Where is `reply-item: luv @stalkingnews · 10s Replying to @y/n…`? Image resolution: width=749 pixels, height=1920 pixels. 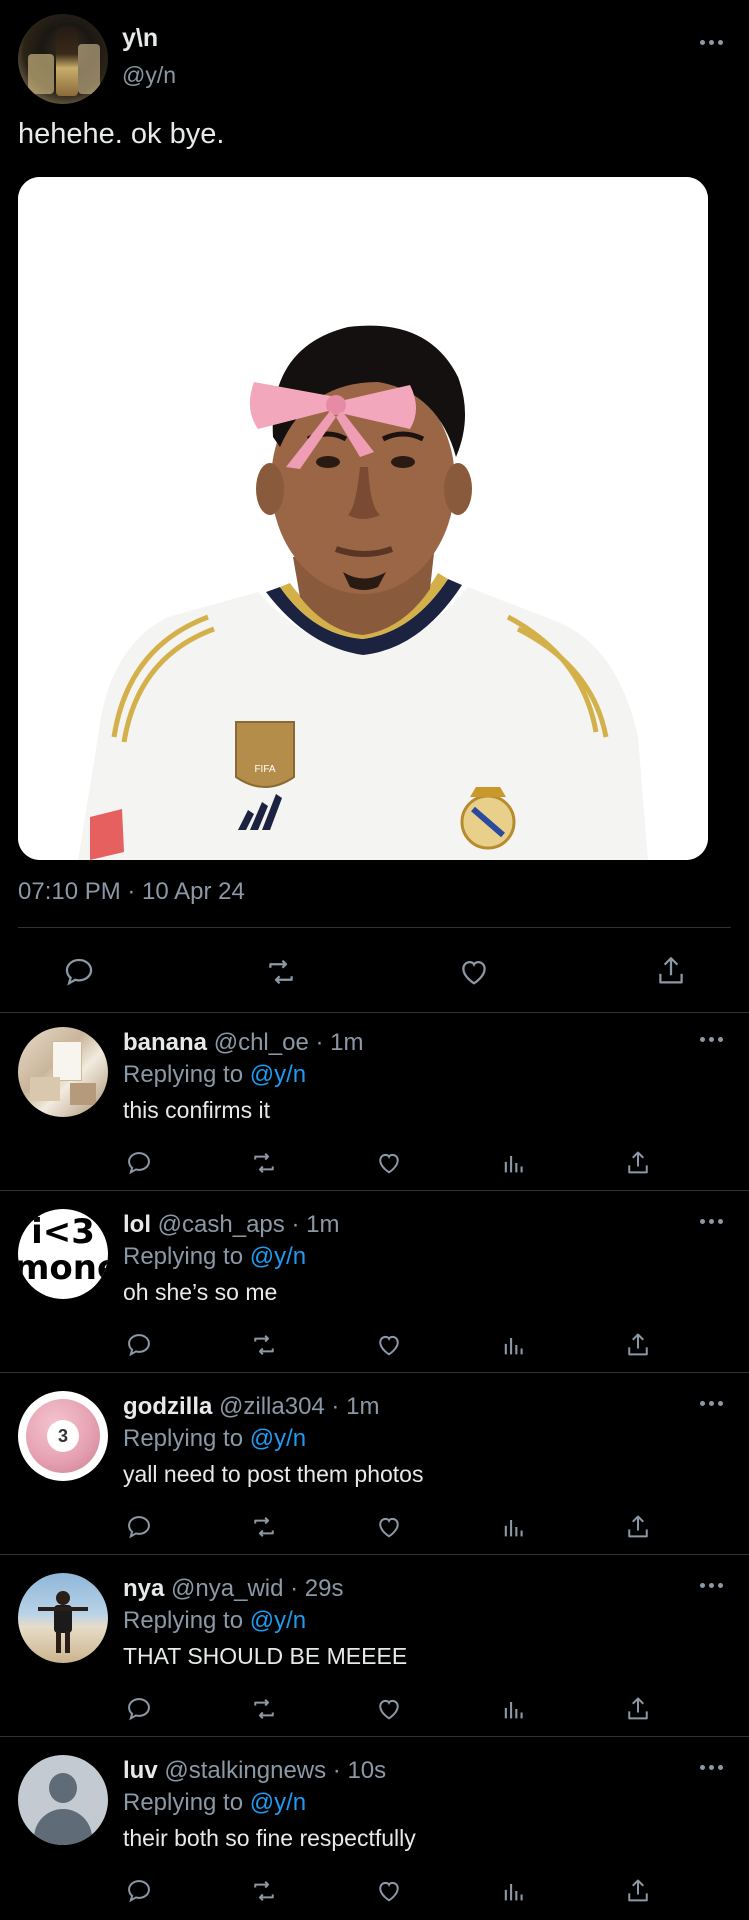 reply-item: luv @stalkingnews · 10s Replying to @y/n… is located at coordinates (374, 1830).